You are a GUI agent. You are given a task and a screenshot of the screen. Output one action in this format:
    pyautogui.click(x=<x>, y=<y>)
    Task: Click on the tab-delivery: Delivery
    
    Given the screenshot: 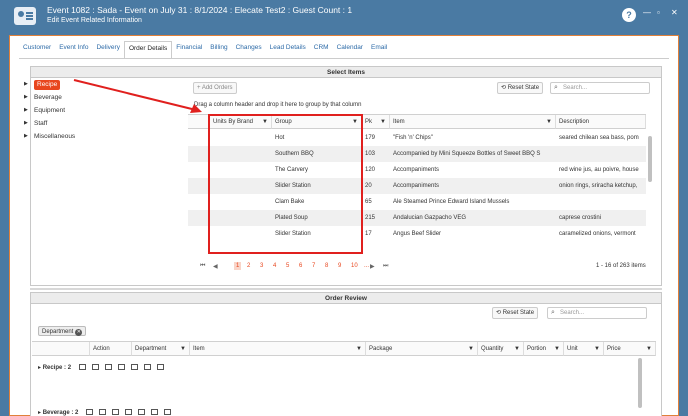 What is the action you would take?
    pyautogui.click(x=107, y=50)
    